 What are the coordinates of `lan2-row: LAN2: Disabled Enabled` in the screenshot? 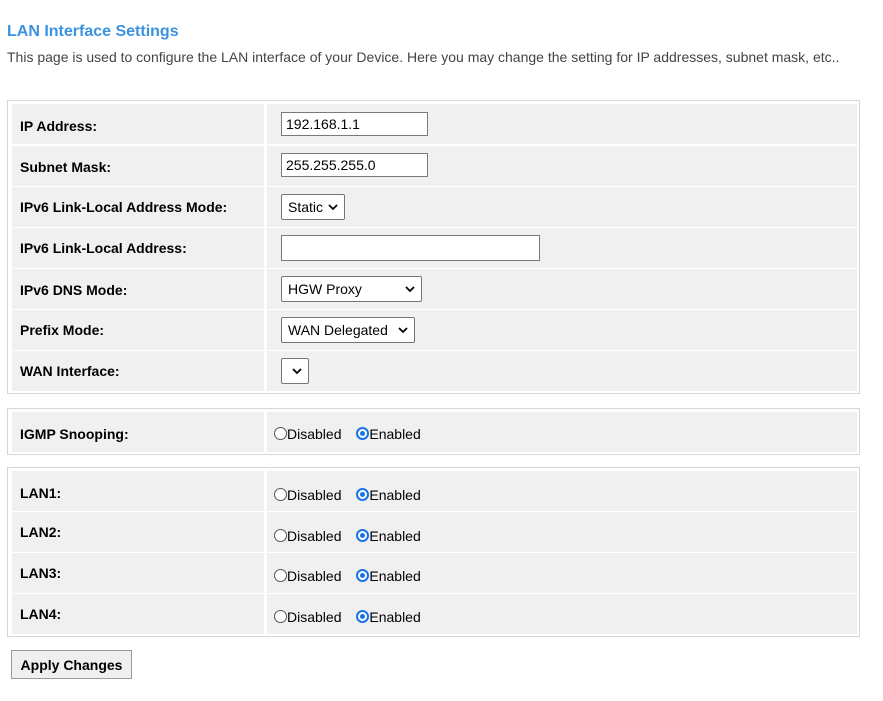 It's located at (434, 532).